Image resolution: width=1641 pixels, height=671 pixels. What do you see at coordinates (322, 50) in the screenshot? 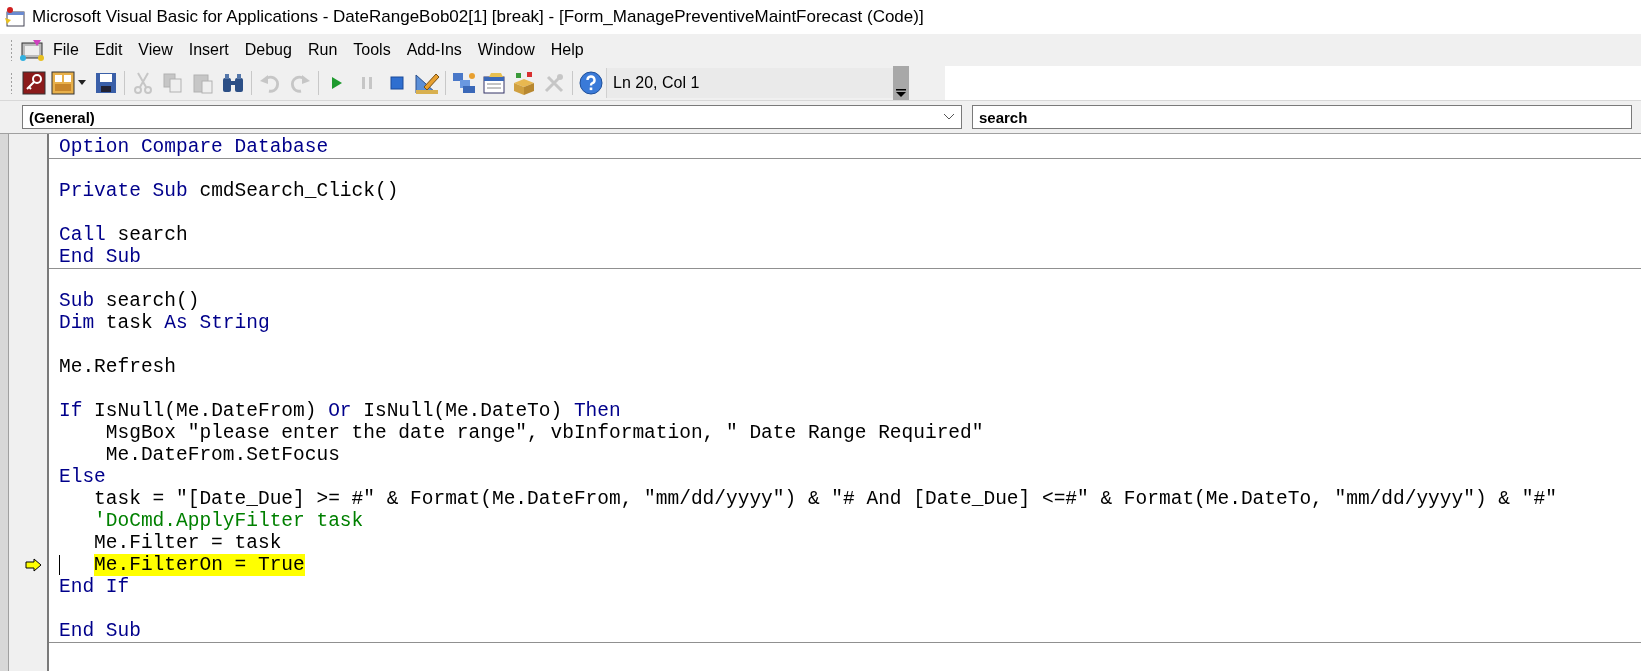
I see `menu-item: Run` at bounding box center [322, 50].